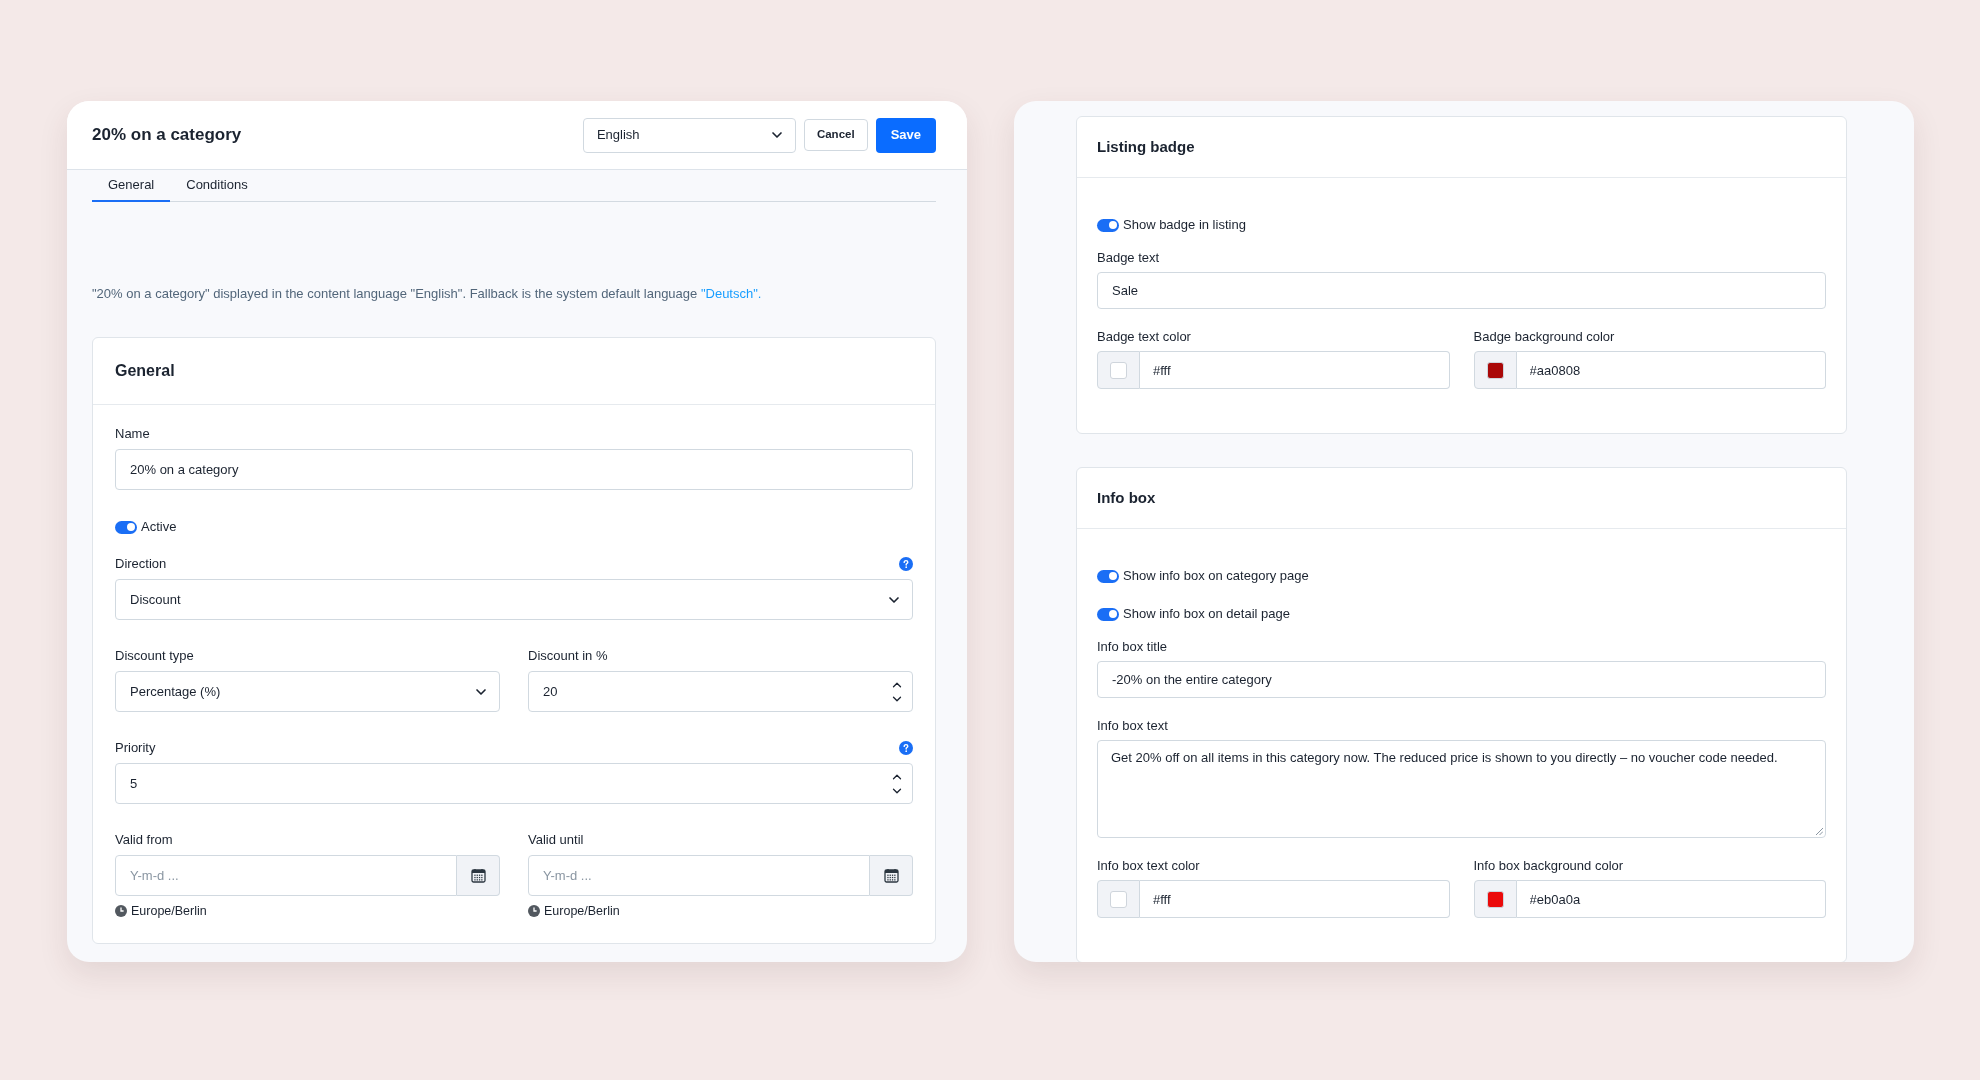 The image size is (1980, 1080). What do you see at coordinates (145, 371) in the screenshot?
I see `card-title: General` at bounding box center [145, 371].